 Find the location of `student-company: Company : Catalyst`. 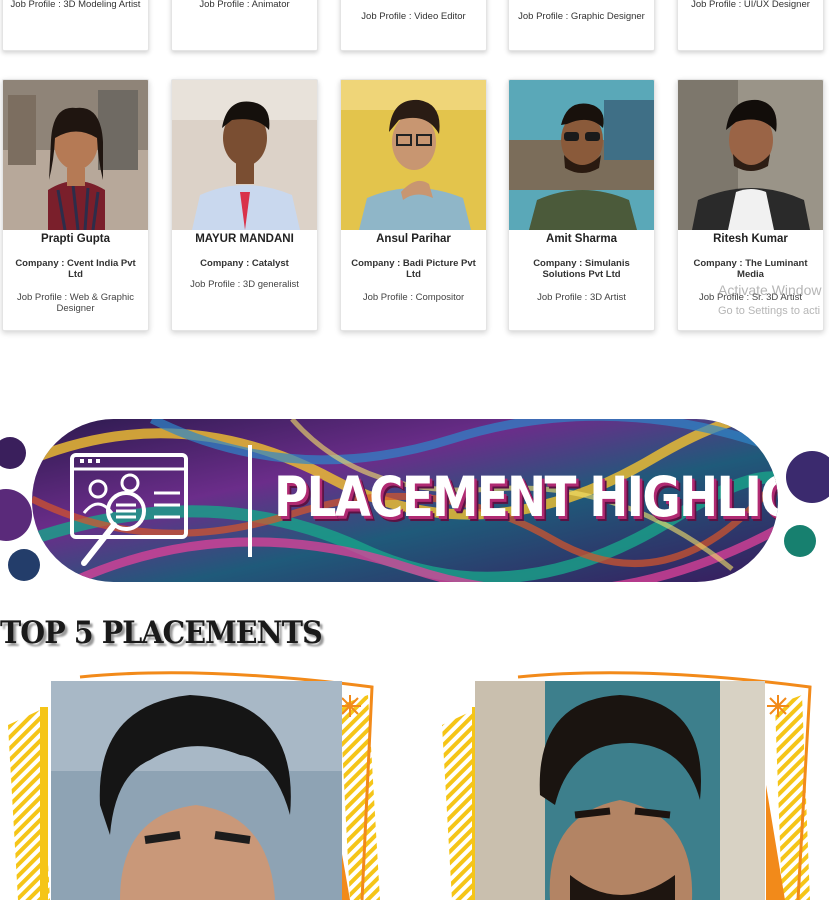

student-company: Company : Catalyst is located at coordinates (244, 263).